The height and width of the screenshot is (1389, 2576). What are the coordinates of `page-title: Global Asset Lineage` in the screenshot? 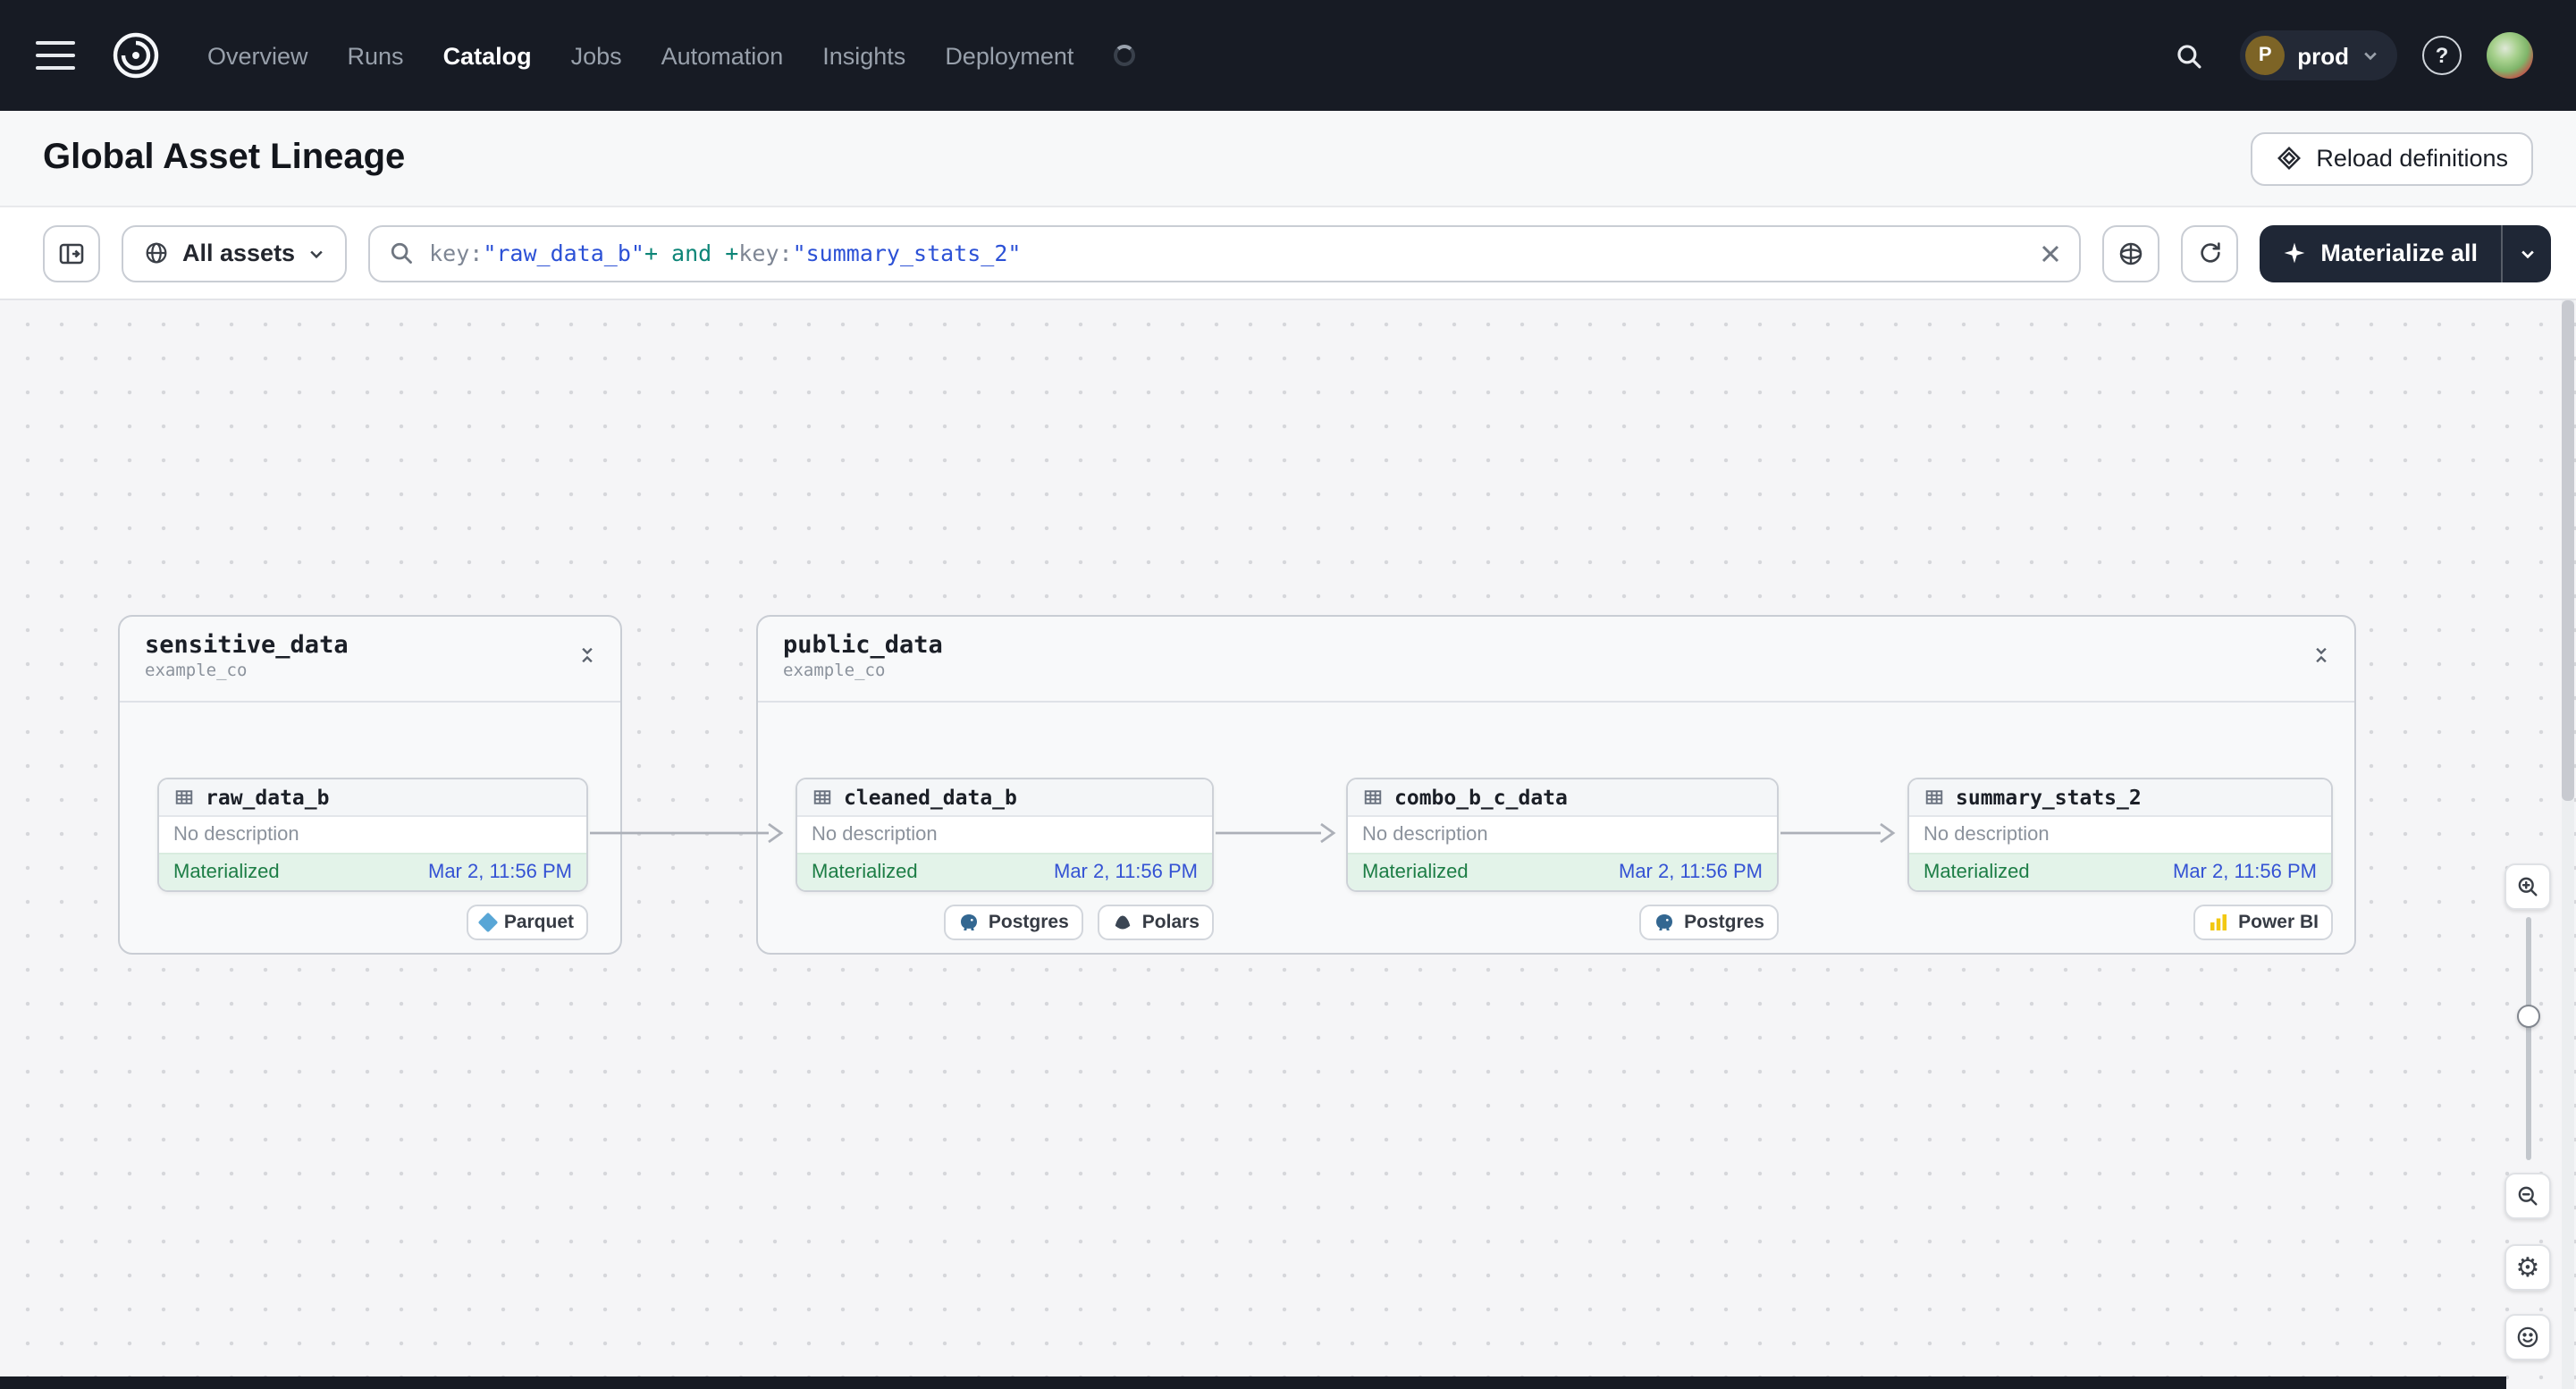 It's located at (225, 157).